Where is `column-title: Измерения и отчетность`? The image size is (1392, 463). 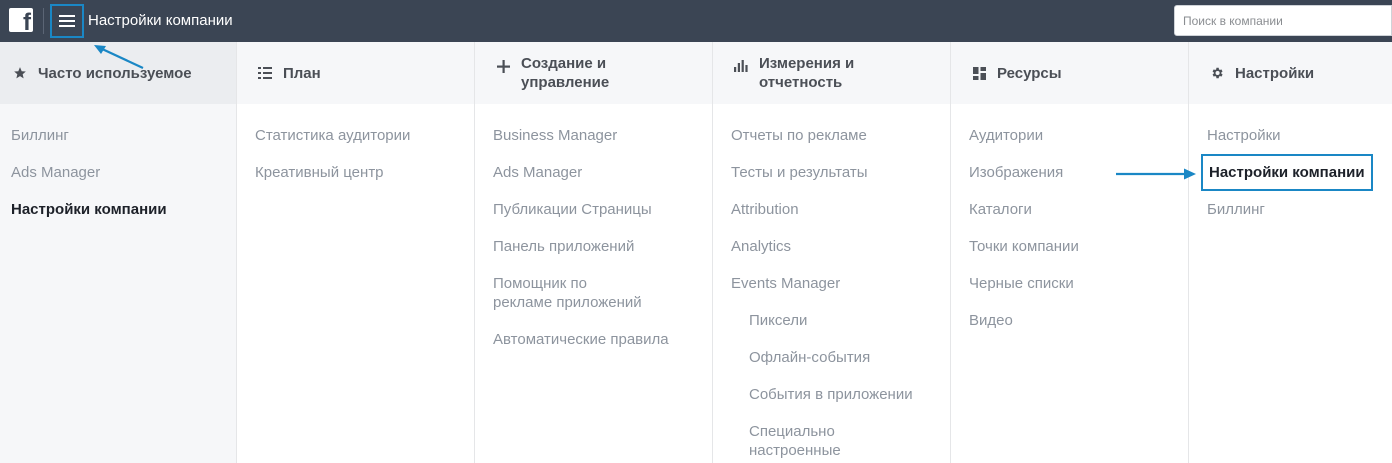 column-title: Измерения и отчетность is located at coordinates (807, 73).